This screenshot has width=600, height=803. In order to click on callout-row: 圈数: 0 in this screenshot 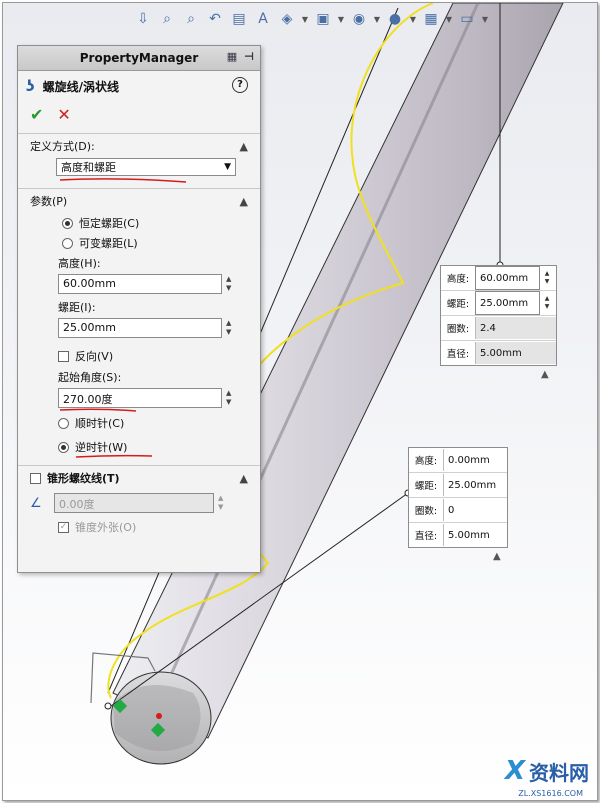, I will do `click(458, 510)`.